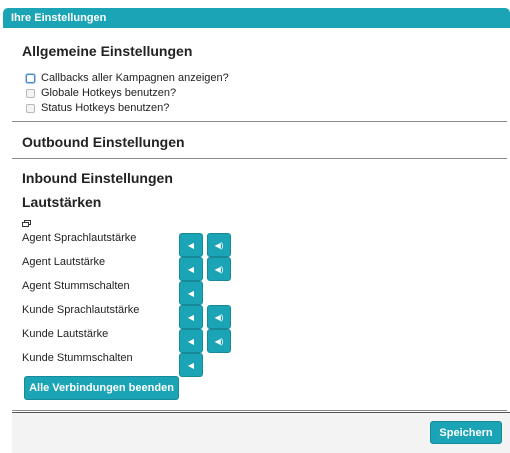  I want to click on agent-volume-down-button: ◀, so click(191, 269).